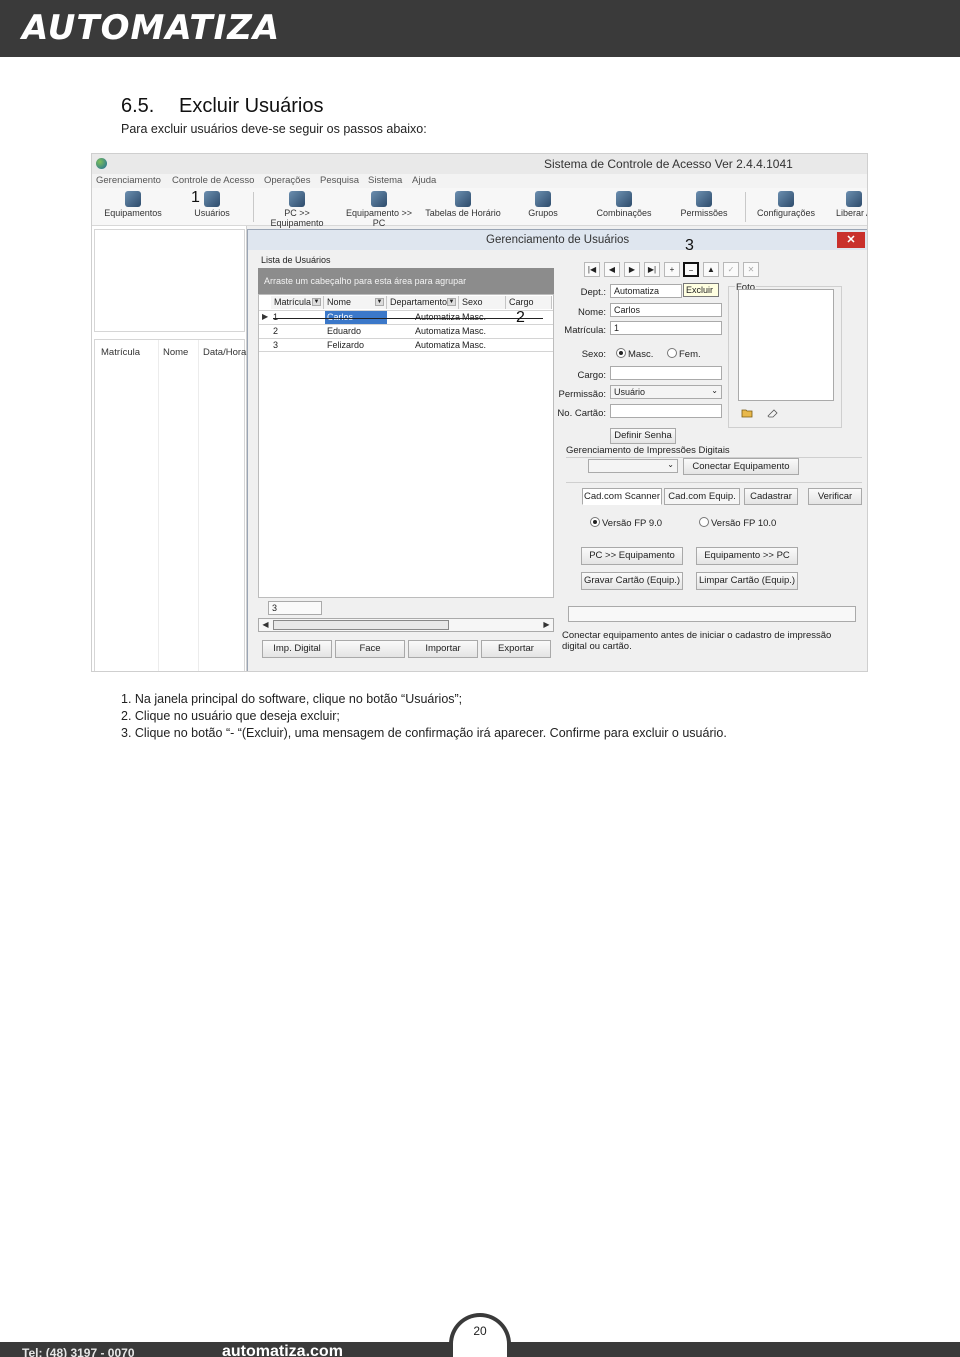  Describe the element at coordinates (670, 464) in the screenshot. I see `chevron-down-icon: ⌄` at that location.